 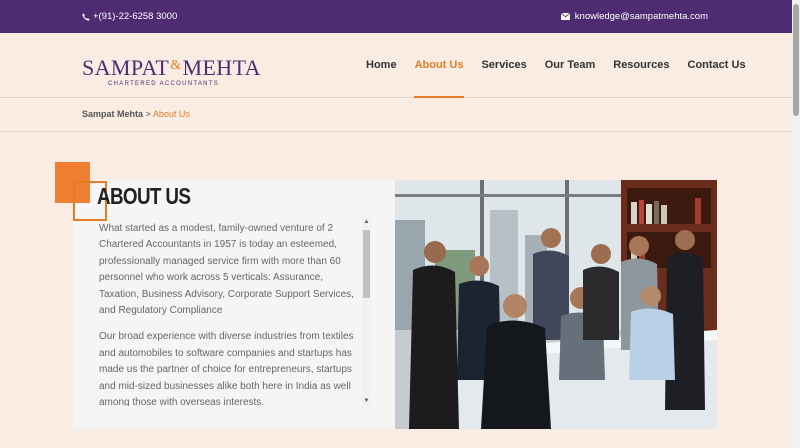 What do you see at coordinates (86, 16) in the screenshot?
I see `phone-icon` at bounding box center [86, 16].